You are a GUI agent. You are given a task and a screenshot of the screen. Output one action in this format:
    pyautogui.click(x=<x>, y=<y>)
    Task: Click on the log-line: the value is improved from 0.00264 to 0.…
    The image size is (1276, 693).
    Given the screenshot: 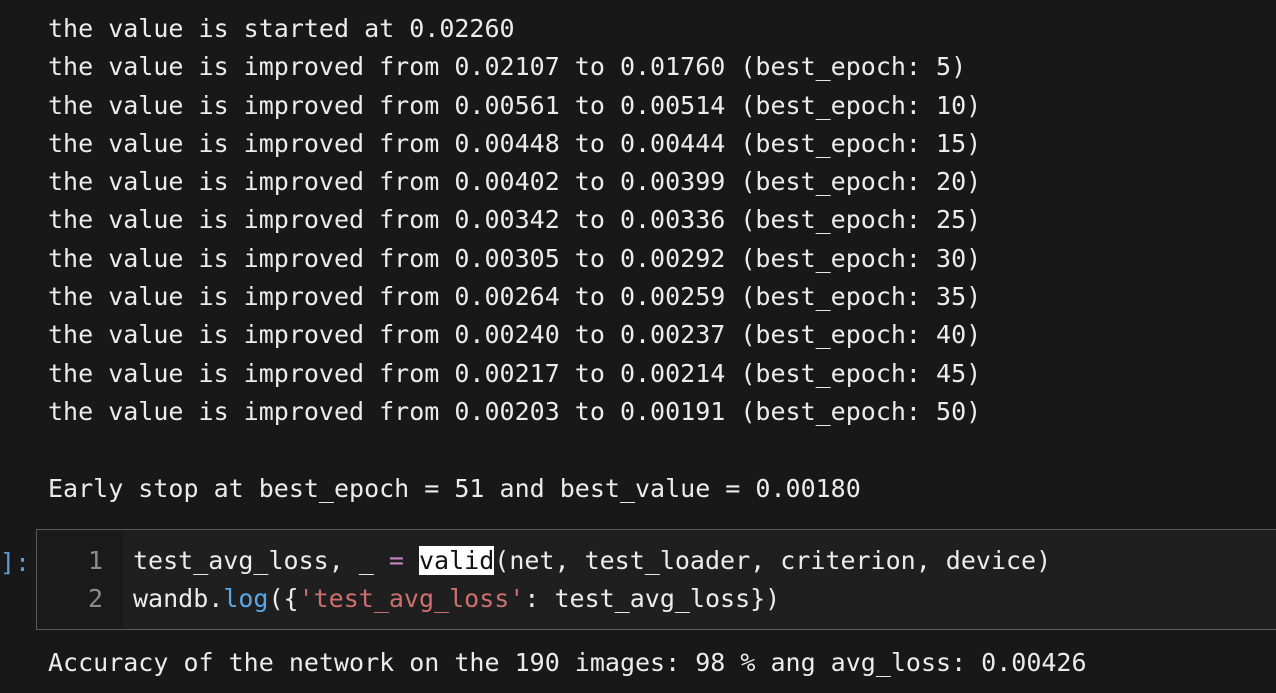 What is the action you would take?
    pyautogui.click(x=515, y=297)
    